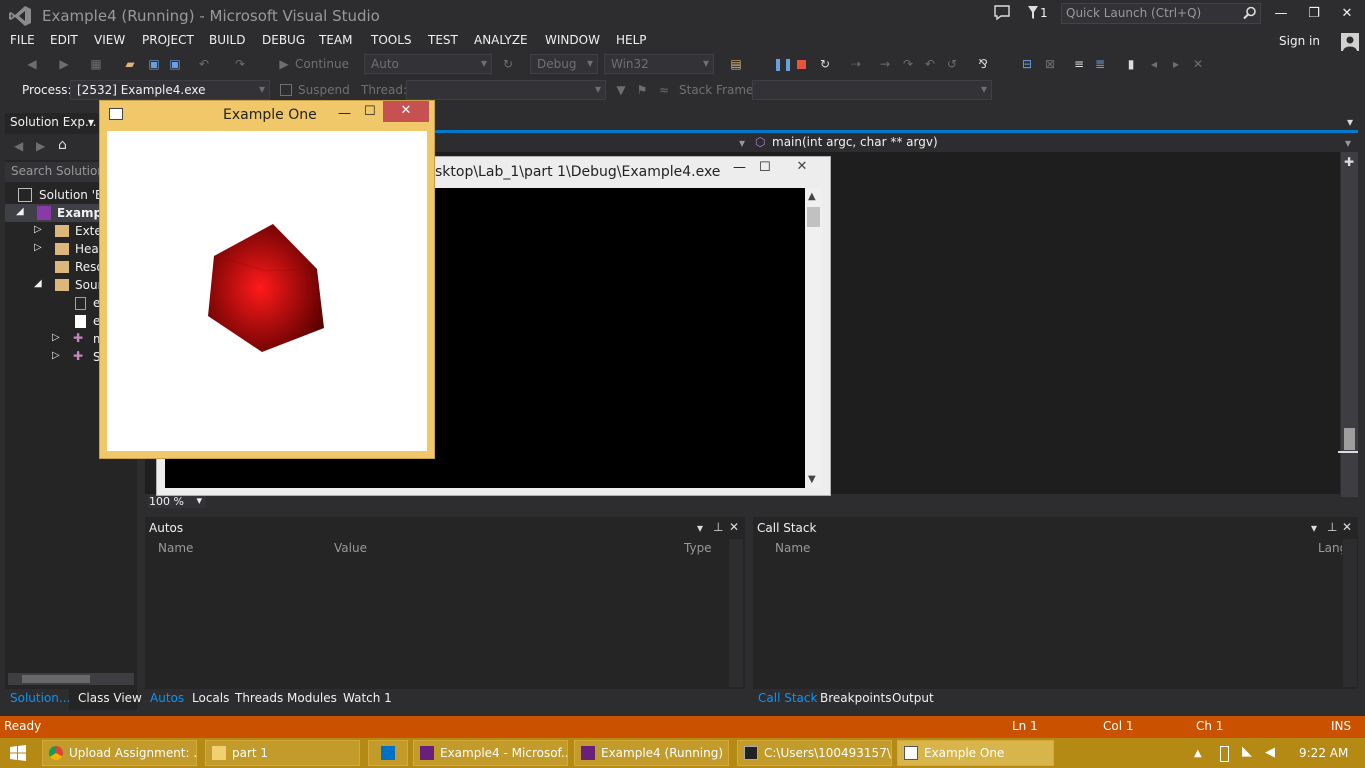  What do you see at coordinates (1033, 13) in the screenshot?
I see `filter-flag-icon` at bounding box center [1033, 13].